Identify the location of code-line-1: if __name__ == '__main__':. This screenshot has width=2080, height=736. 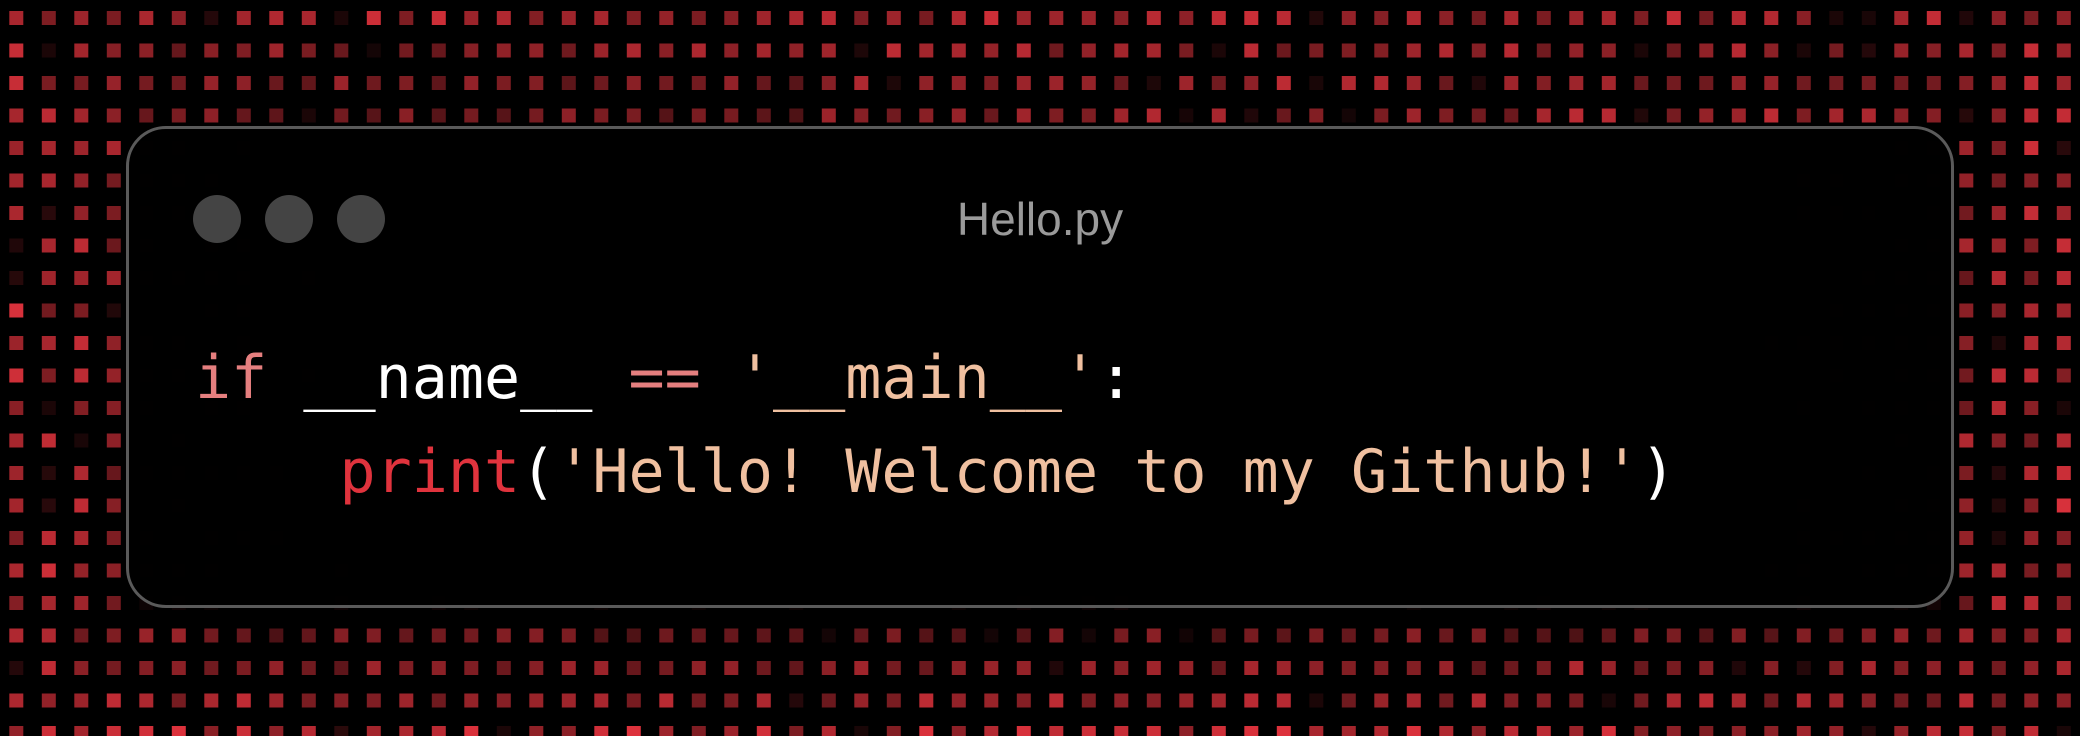
(935, 378).